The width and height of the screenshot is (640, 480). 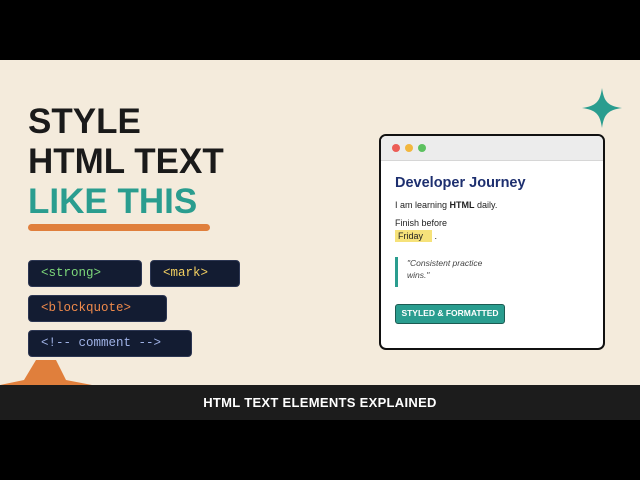 I want to click on quote-line-2: wins.", so click(x=418, y=275).